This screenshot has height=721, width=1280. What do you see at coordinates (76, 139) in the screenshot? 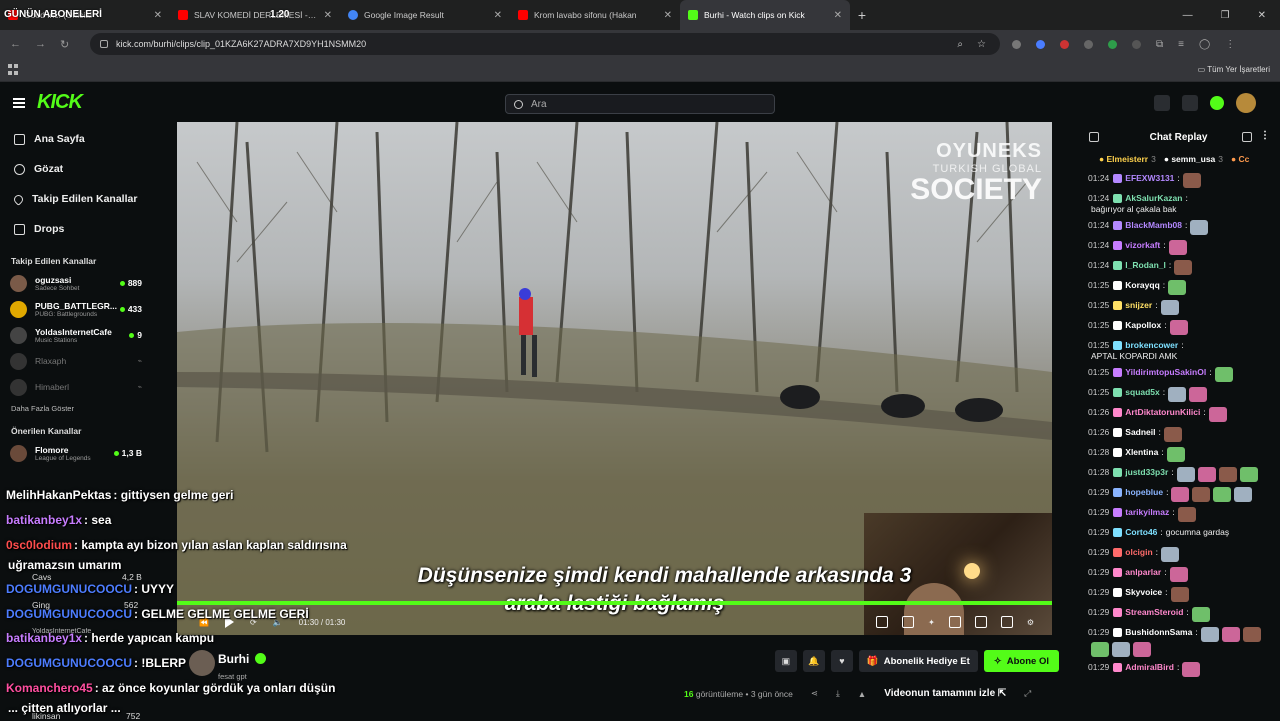
I see `sidebar-item-home: Ana Sayfa` at bounding box center [76, 139].